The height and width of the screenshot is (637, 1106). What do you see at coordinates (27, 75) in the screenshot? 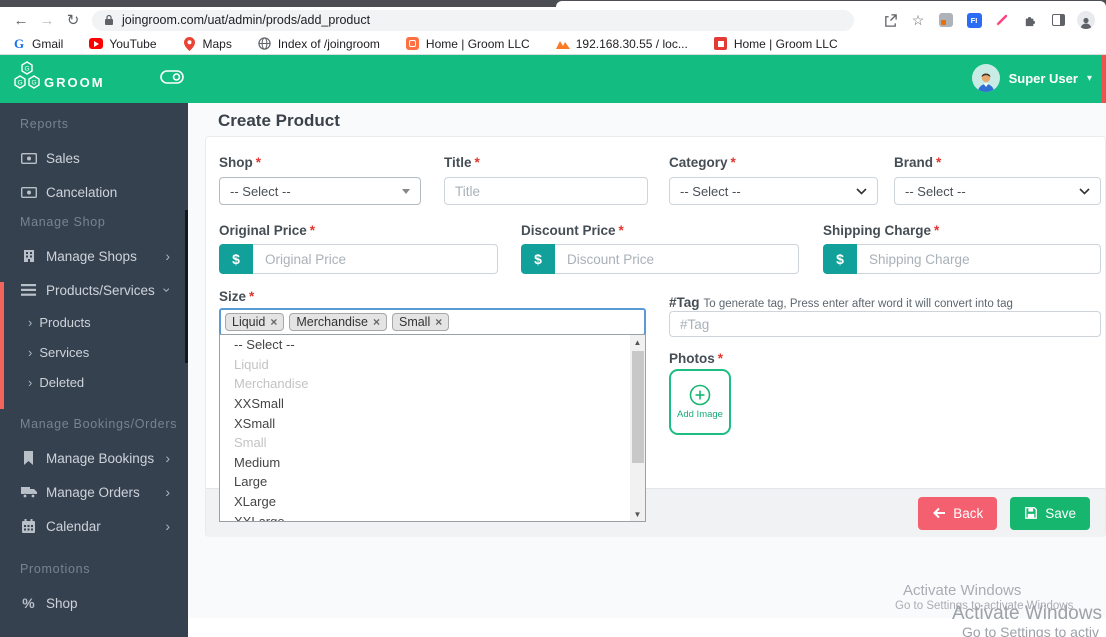
I see `groom-hexagons-icon: GG G` at bounding box center [27, 75].